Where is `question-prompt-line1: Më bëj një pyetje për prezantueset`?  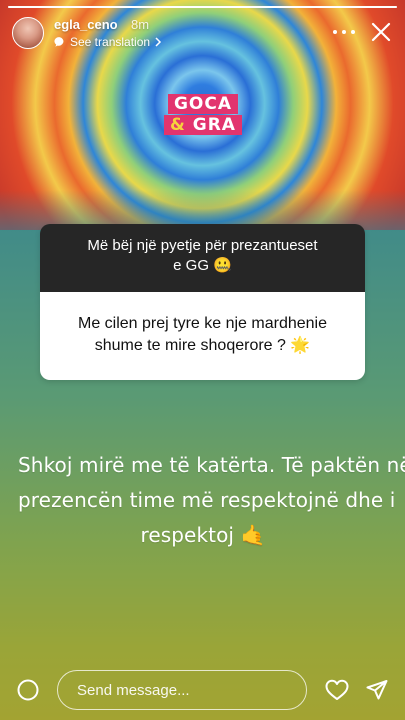
question-prompt-line1: Më bëj një pyetje për prezantueset is located at coordinates (202, 245).